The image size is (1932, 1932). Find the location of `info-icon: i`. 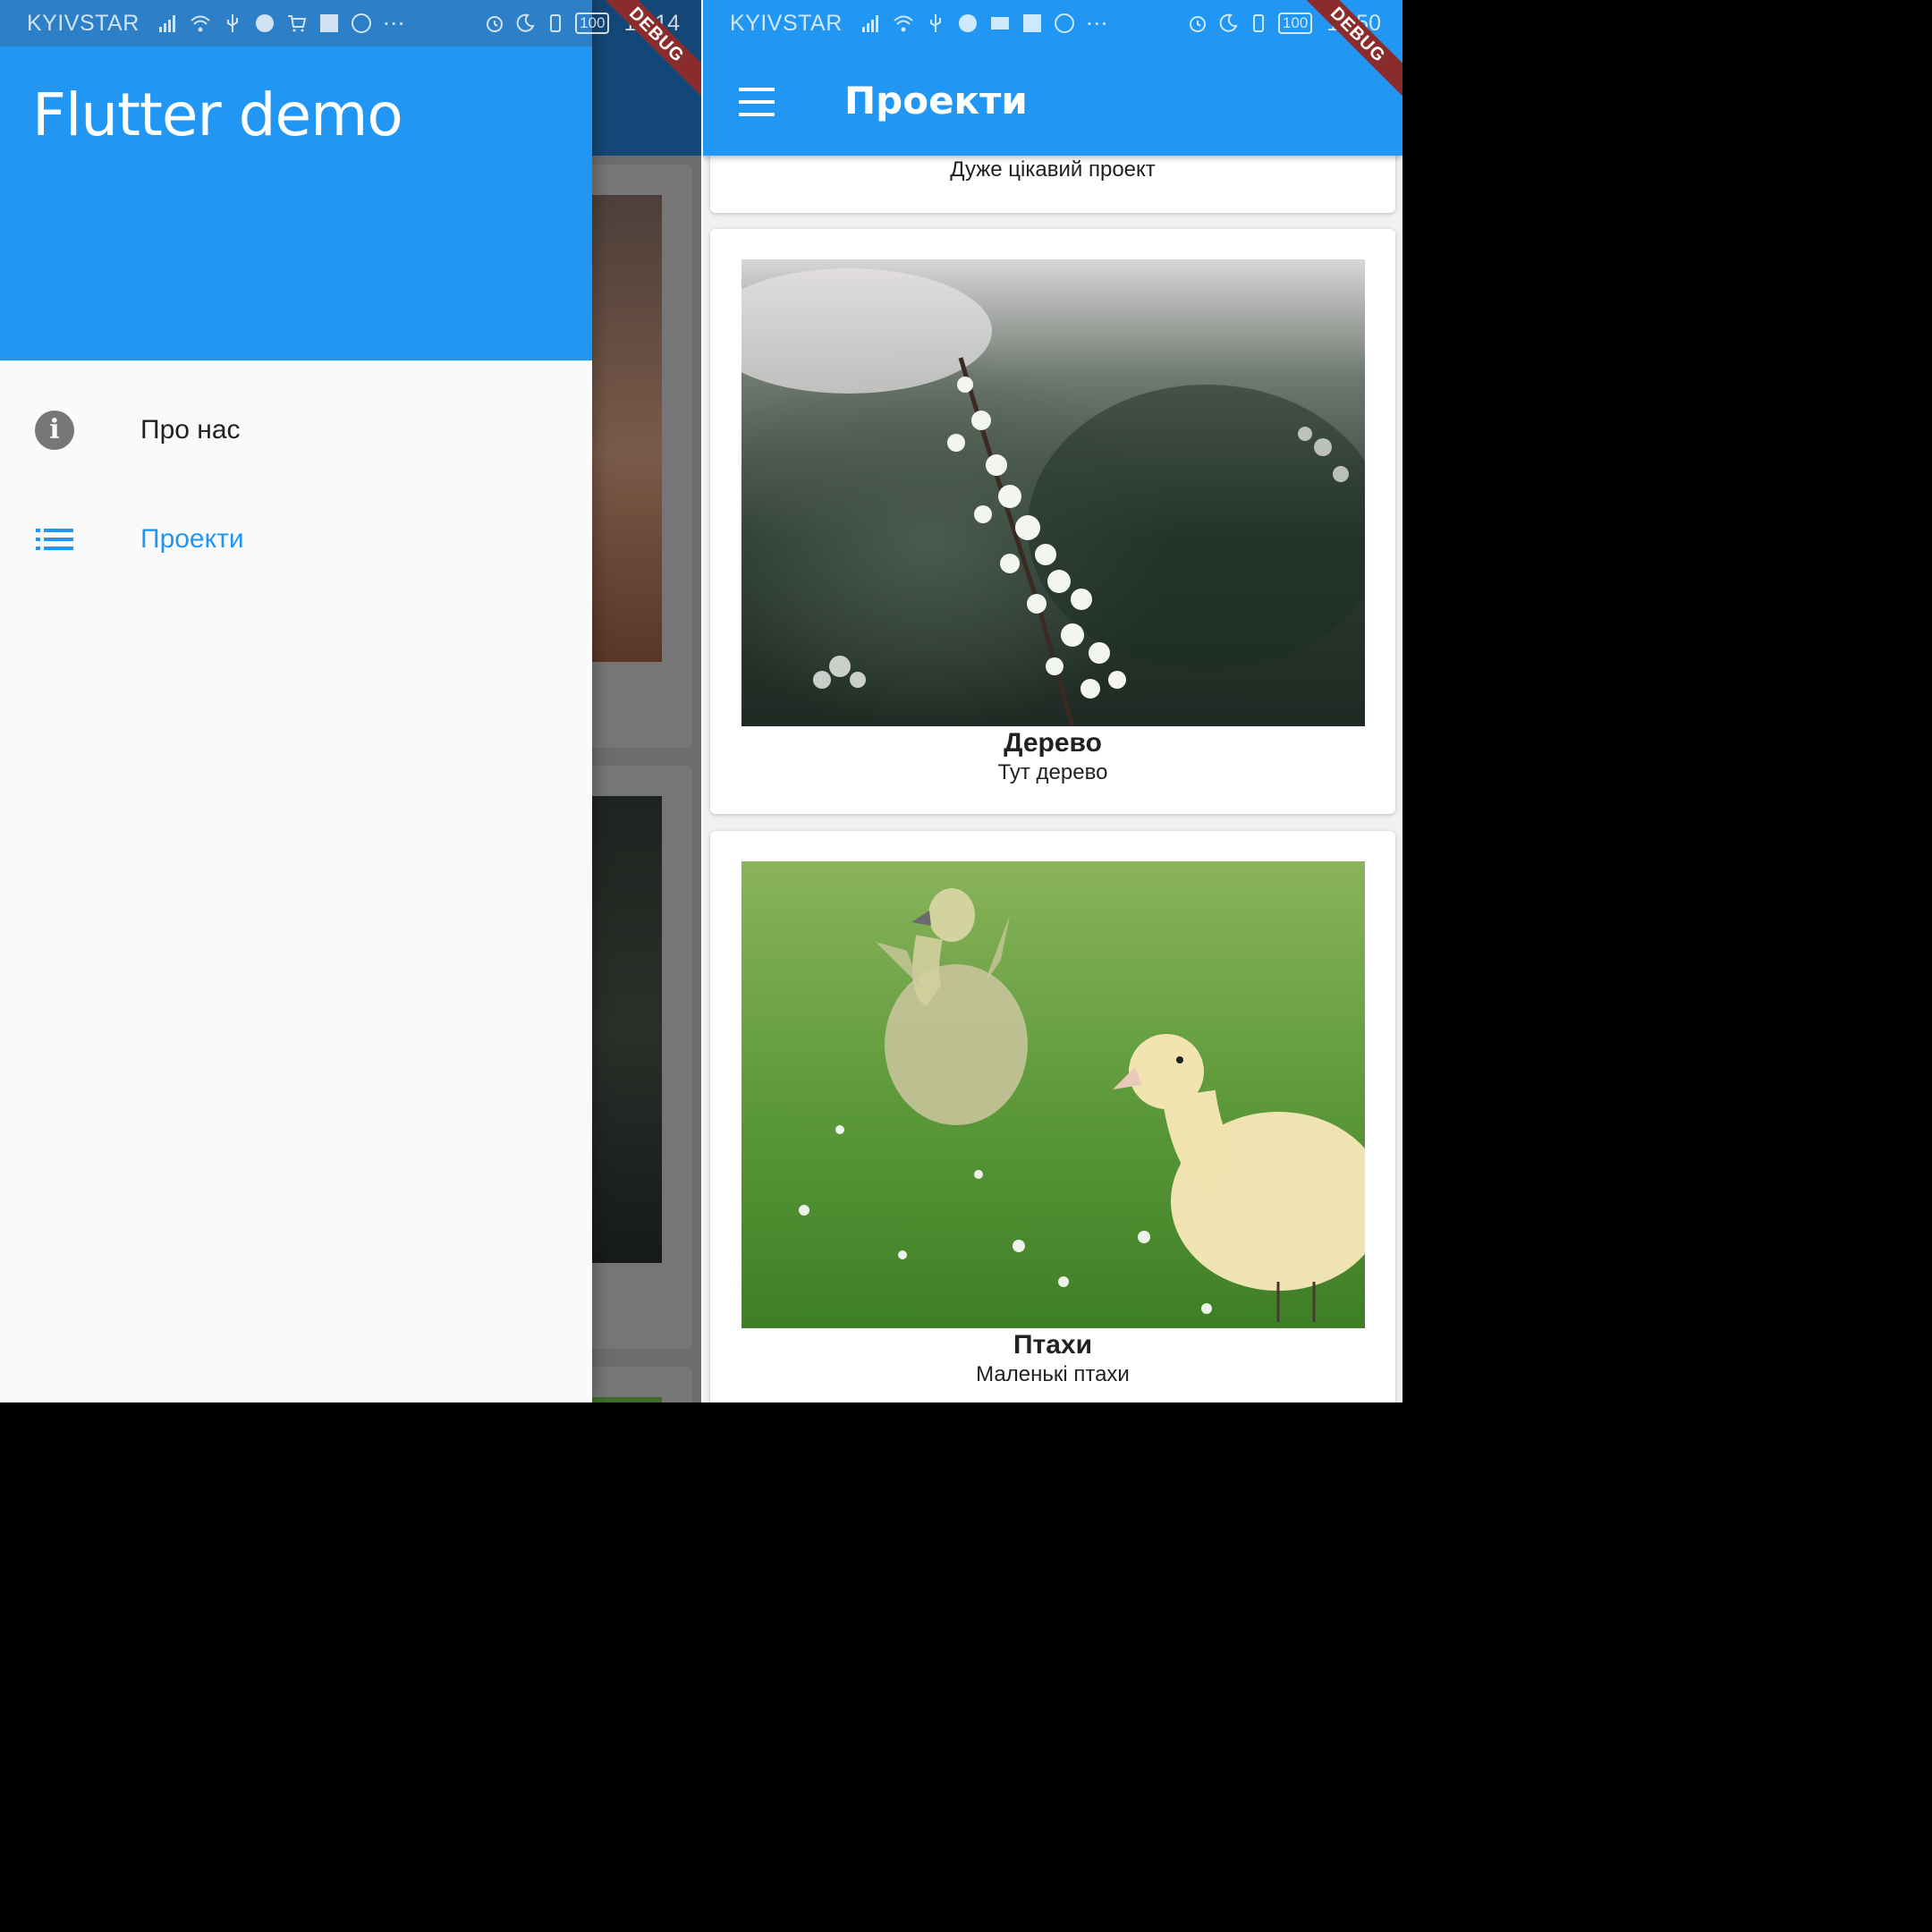

info-icon: i is located at coordinates (54, 430).